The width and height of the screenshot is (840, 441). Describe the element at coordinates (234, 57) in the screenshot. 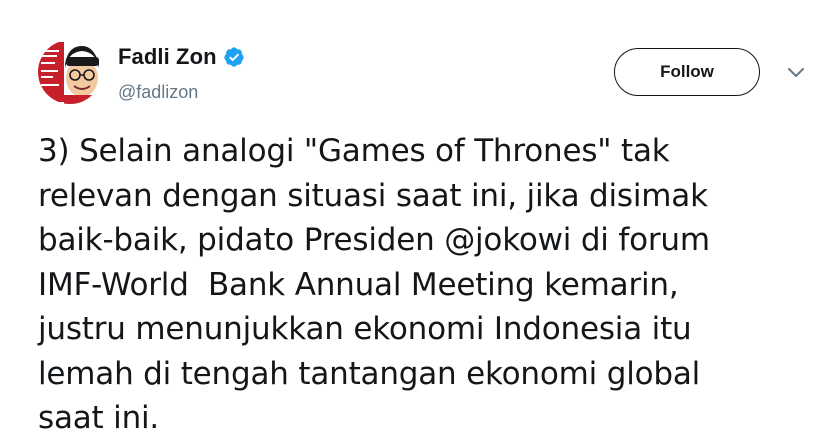

I see `verified-badge-icon` at that location.